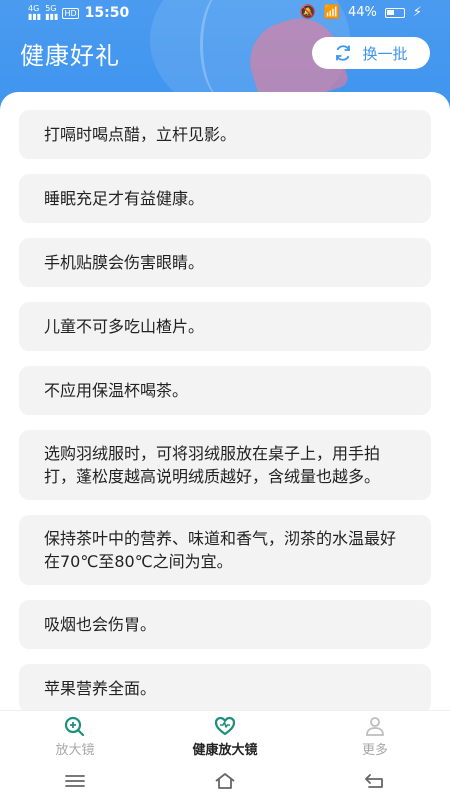 This screenshot has width=450, height=800. Describe the element at coordinates (225, 624) in the screenshot. I see `tip-card: 吸烟也会伤胃。` at that location.